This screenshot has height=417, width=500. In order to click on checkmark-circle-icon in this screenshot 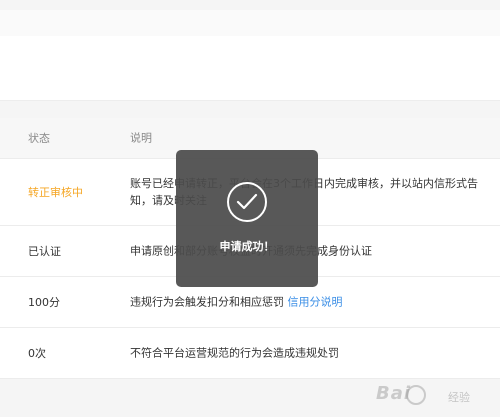, I will do `click(247, 202)`.